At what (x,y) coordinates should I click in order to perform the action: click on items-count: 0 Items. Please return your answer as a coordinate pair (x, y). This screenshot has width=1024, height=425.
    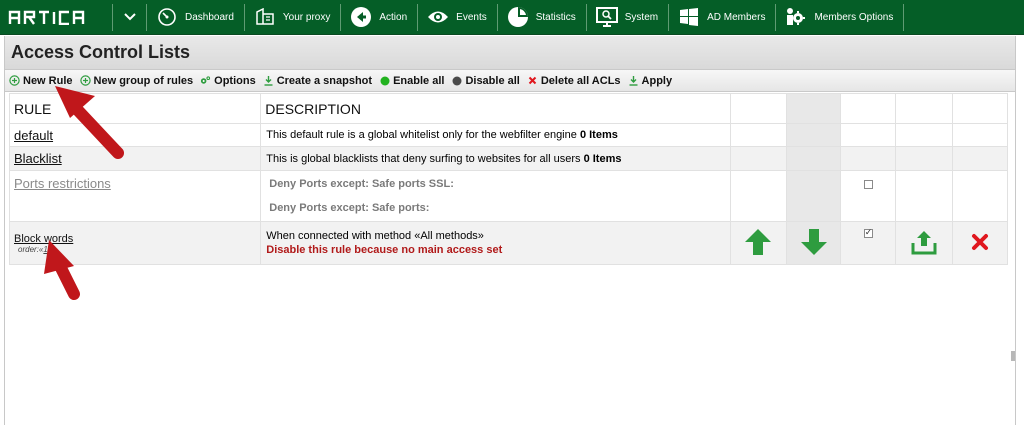
    Looking at the image, I should click on (602, 158).